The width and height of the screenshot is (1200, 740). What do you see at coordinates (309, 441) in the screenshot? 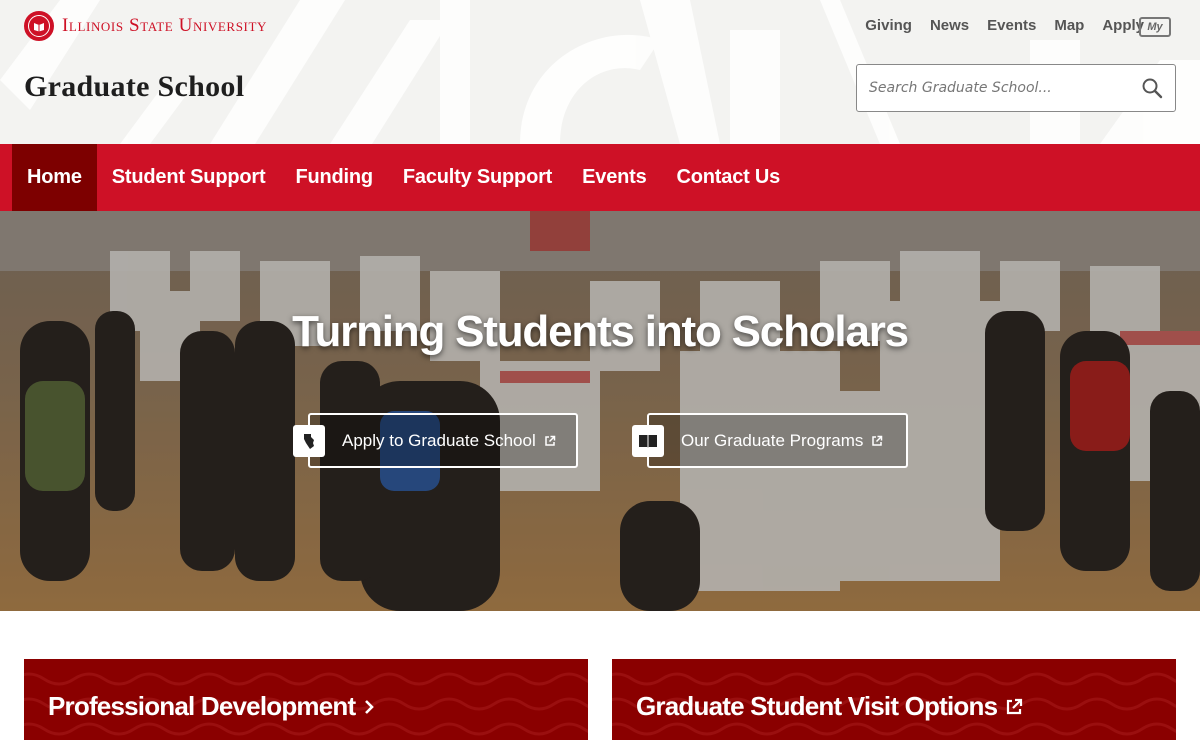
I see `illinois-state-icon` at bounding box center [309, 441].